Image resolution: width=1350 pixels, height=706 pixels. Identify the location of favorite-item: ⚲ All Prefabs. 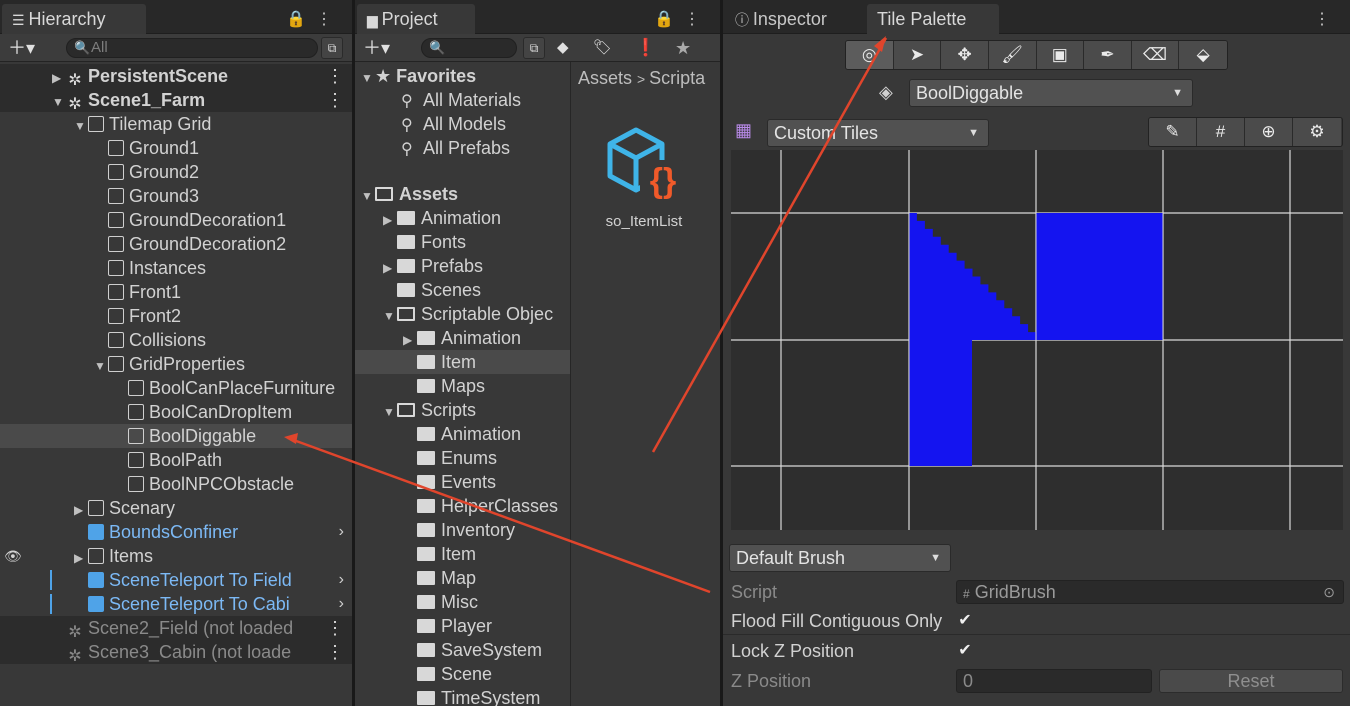
(455, 148).